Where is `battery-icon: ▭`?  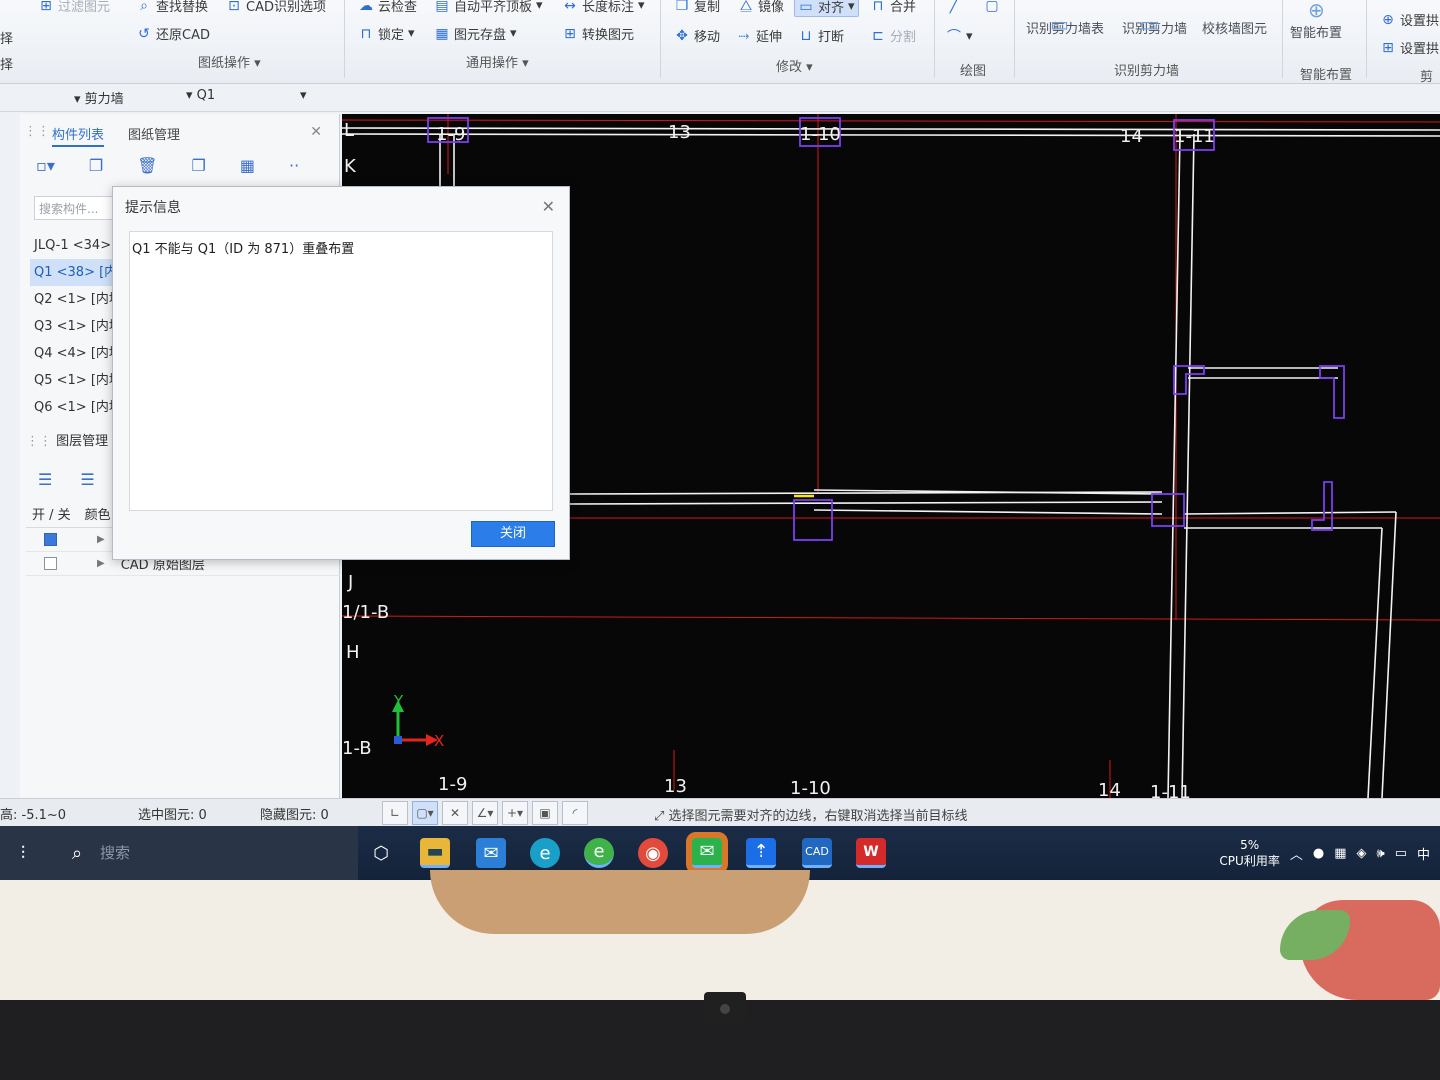 battery-icon: ▭ is located at coordinates (1401, 853).